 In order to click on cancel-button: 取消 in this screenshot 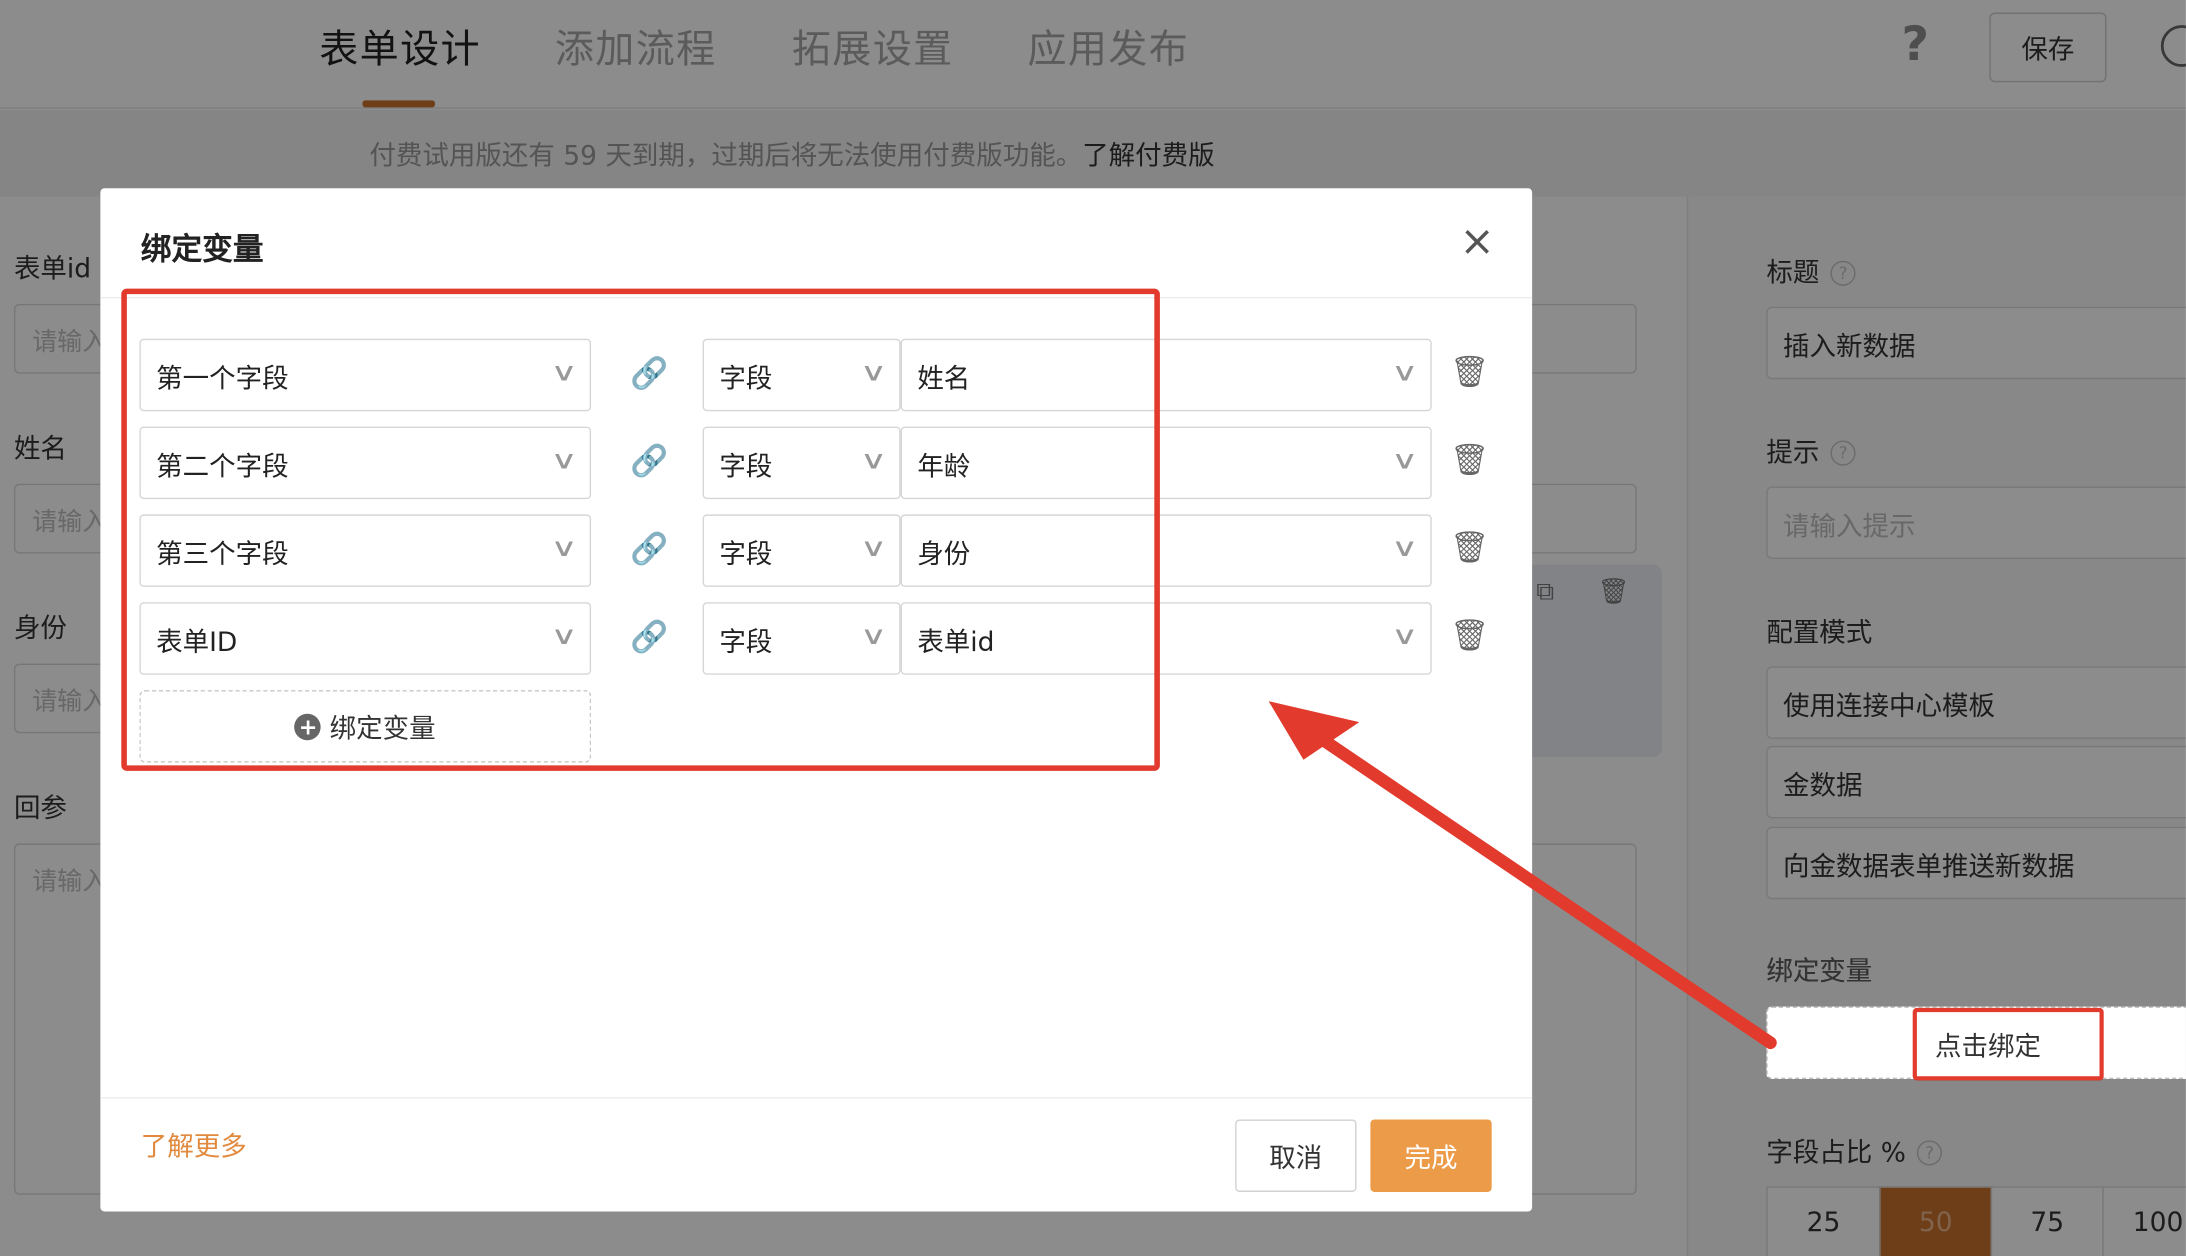, I will do `click(1296, 1155)`.